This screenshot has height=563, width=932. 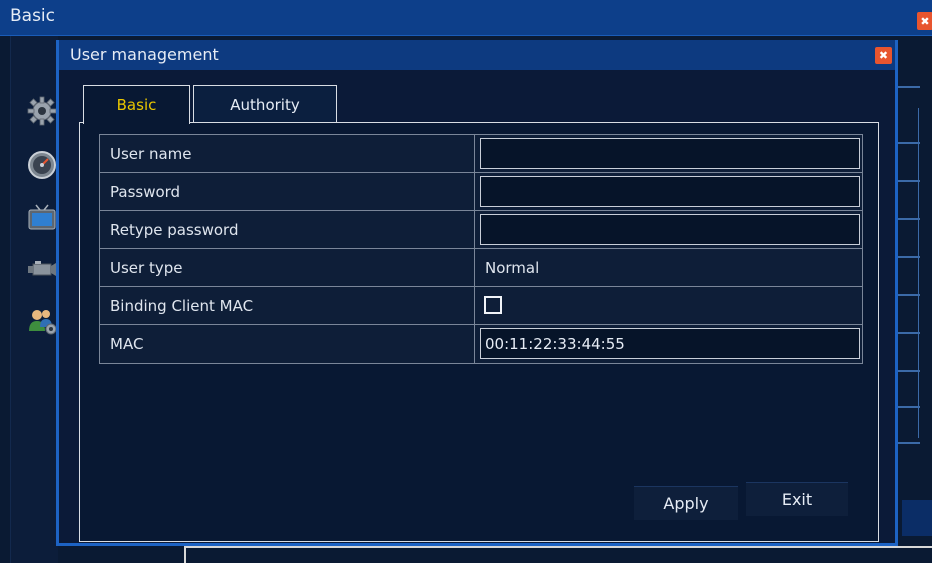 What do you see at coordinates (185, 554) in the screenshot?
I see `outer-bottom-divider-vertical` at bounding box center [185, 554].